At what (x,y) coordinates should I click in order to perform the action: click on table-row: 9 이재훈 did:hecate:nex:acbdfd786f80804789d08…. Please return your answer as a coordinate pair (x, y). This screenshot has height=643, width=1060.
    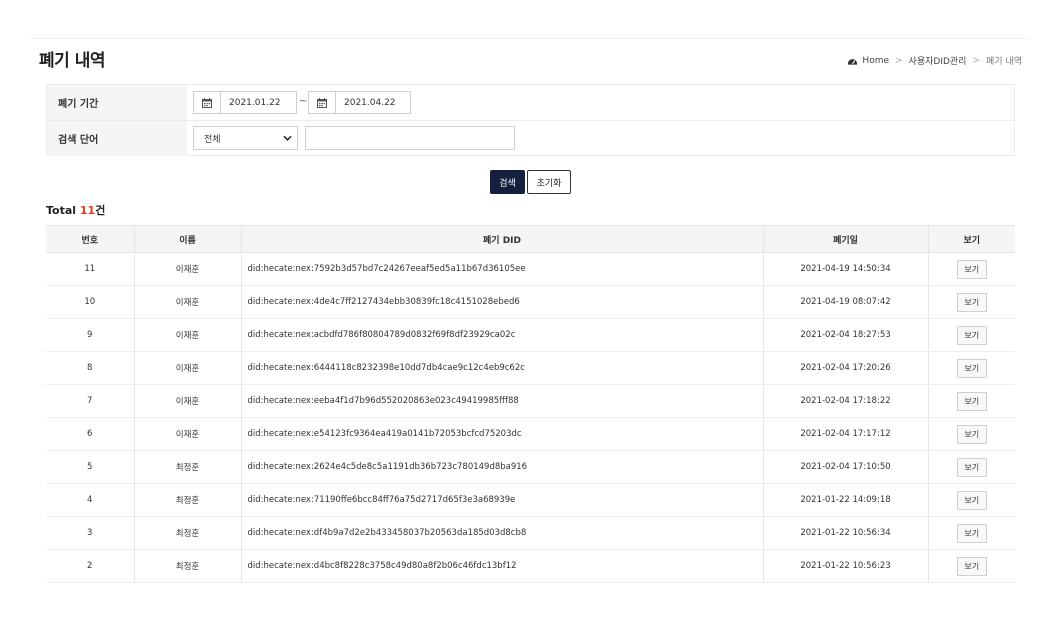
    Looking at the image, I should click on (530, 335).